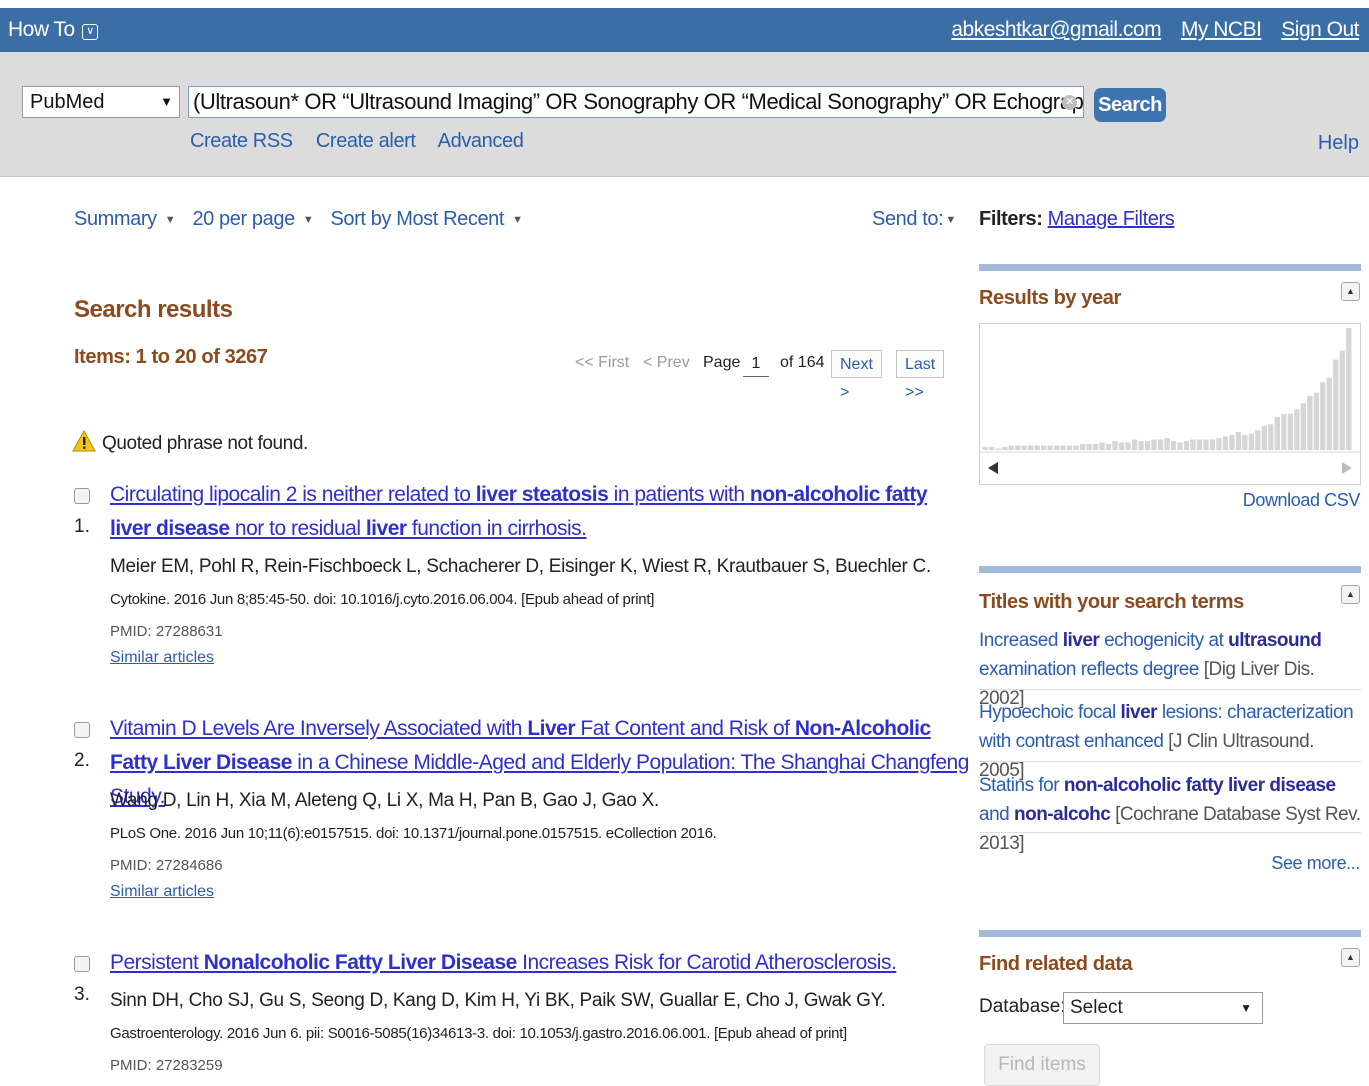 The width and height of the screenshot is (1369, 1086). What do you see at coordinates (1163, 1008) in the screenshot?
I see `related-database-select: Select ▼` at bounding box center [1163, 1008].